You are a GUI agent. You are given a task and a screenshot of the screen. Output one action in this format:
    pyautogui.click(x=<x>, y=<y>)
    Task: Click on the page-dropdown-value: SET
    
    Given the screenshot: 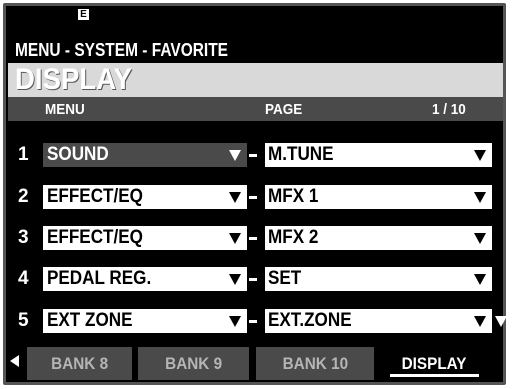 What is the action you would take?
    pyautogui.click(x=285, y=278)
    